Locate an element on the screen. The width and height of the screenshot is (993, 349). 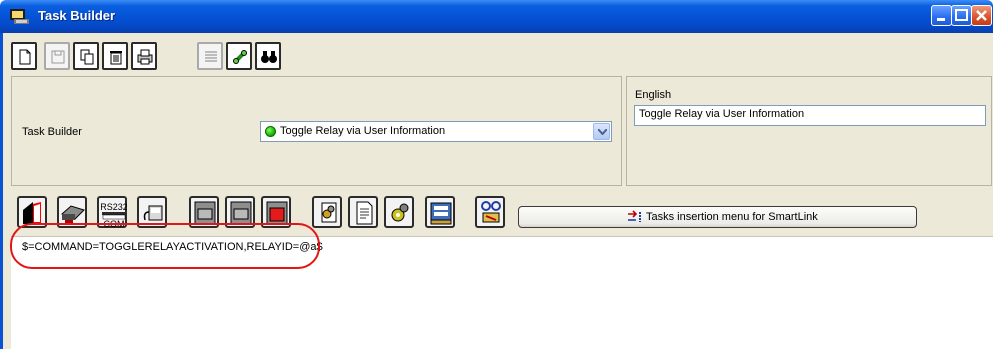
print-button is located at coordinates (144, 56).